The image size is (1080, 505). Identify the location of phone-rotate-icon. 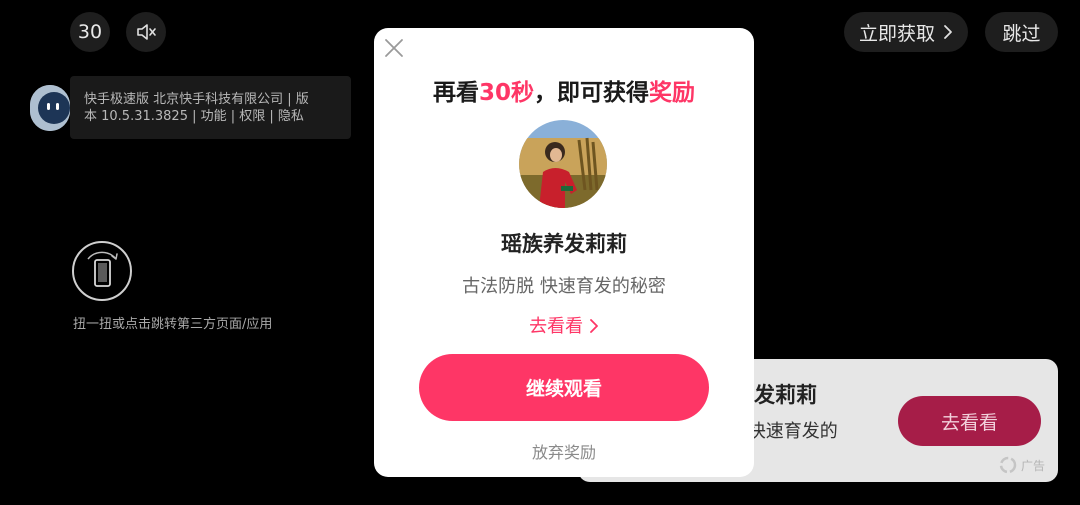
(102, 271).